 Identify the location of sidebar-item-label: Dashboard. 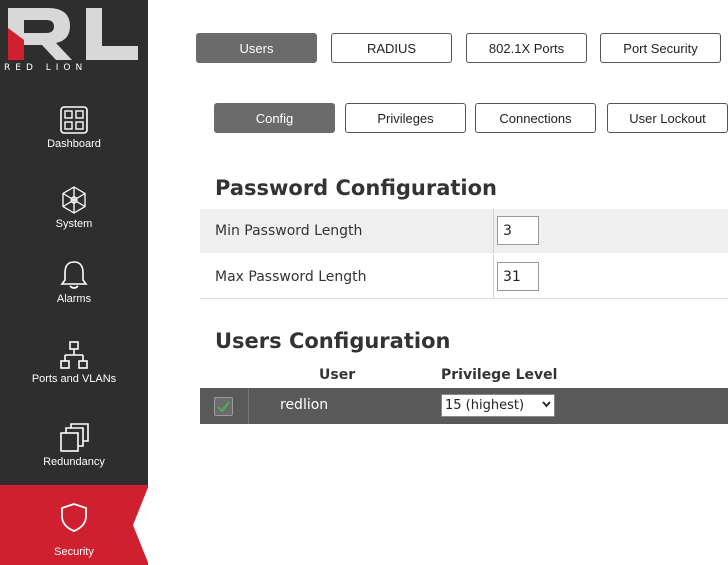
(74, 144).